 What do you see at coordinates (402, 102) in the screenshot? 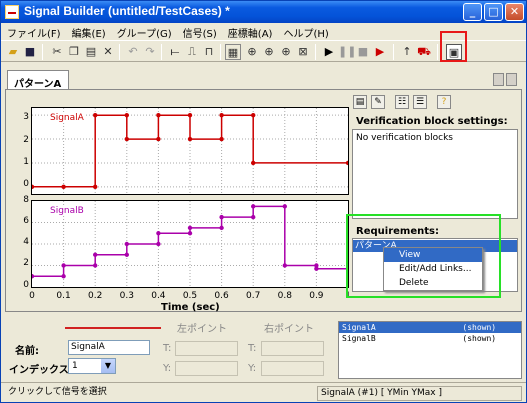
I see `tree-view-icon: ☷` at bounding box center [402, 102].